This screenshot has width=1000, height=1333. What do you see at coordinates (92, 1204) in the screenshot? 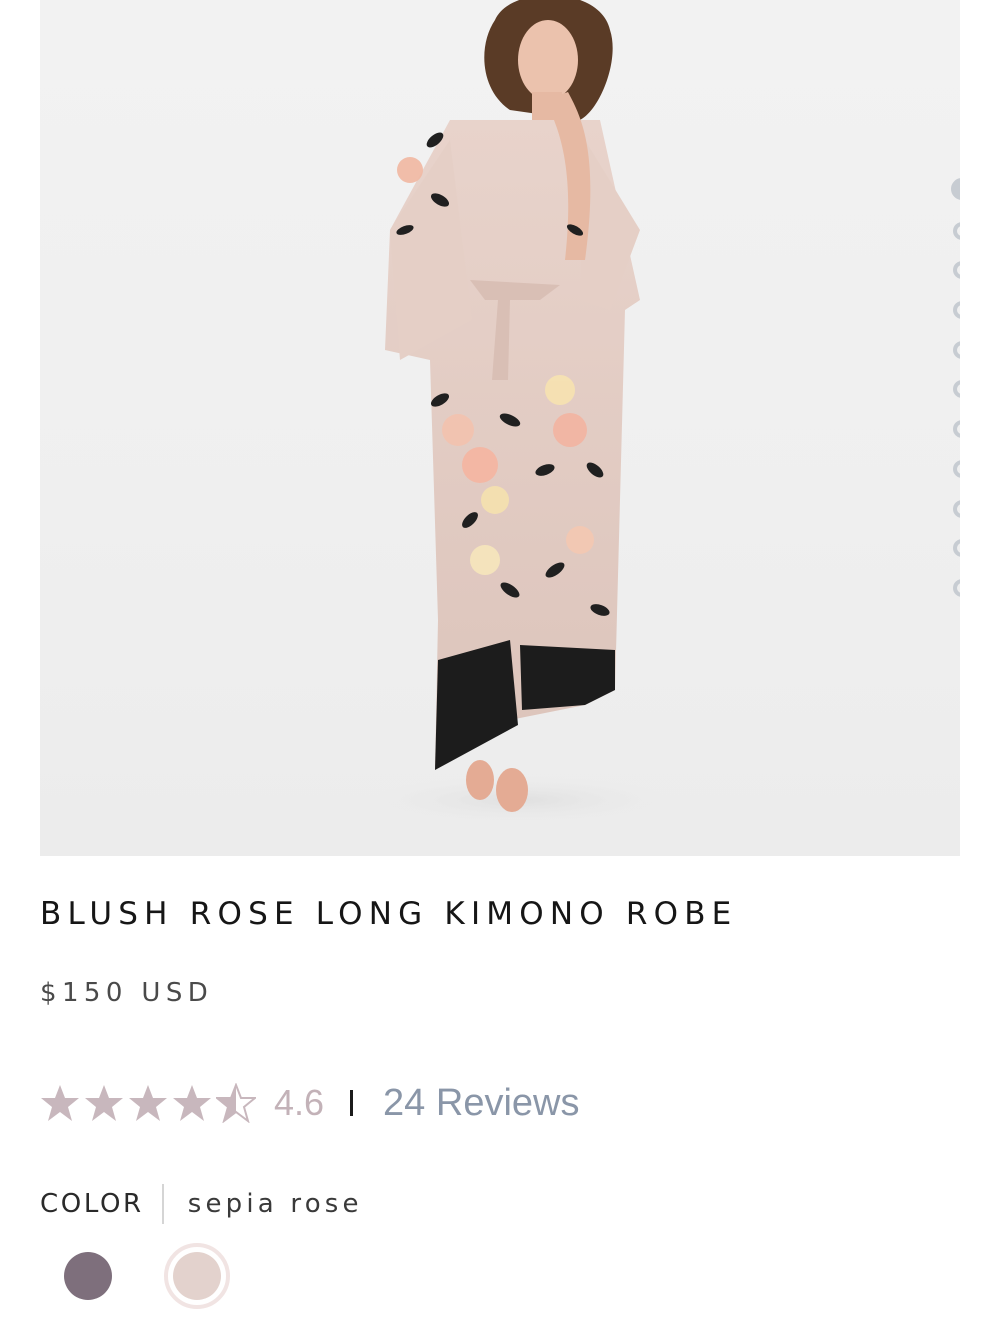
I see `color-label: COLOR` at bounding box center [92, 1204].